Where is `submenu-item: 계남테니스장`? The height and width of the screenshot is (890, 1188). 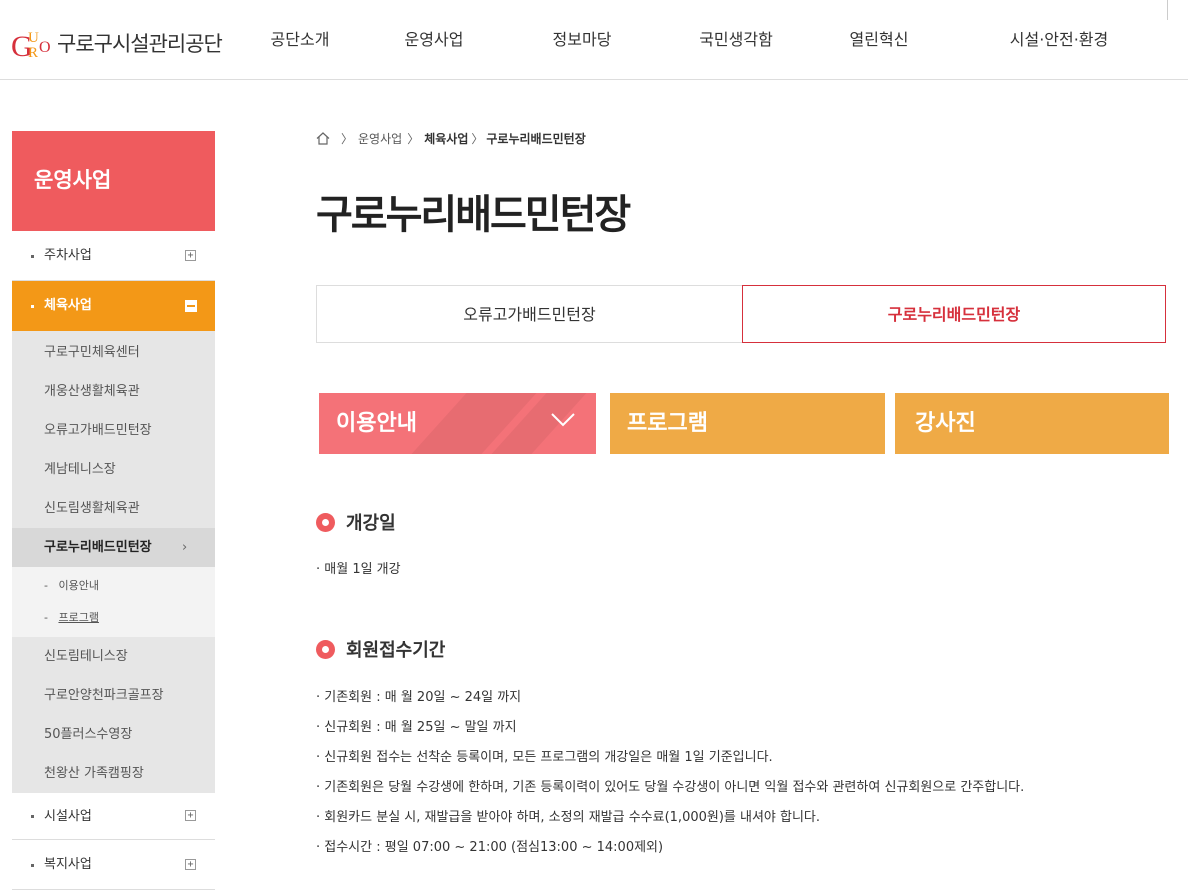 submenu-item: 계남테니스장 is located at coordinates (113, 469).